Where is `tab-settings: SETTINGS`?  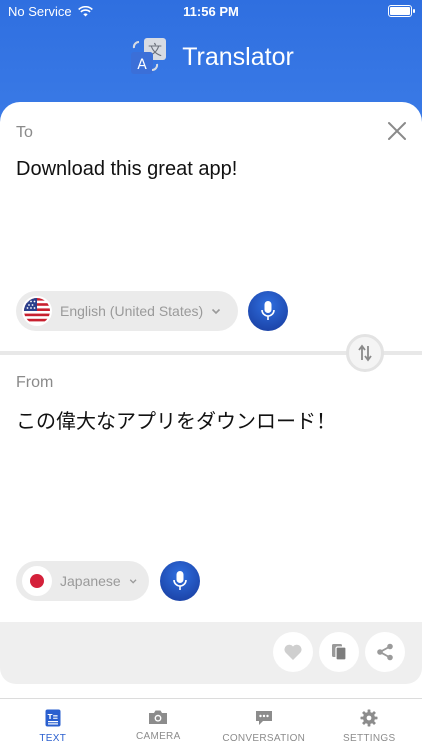
tab-settings: SETTINGS is located at coordinates (369, 724).